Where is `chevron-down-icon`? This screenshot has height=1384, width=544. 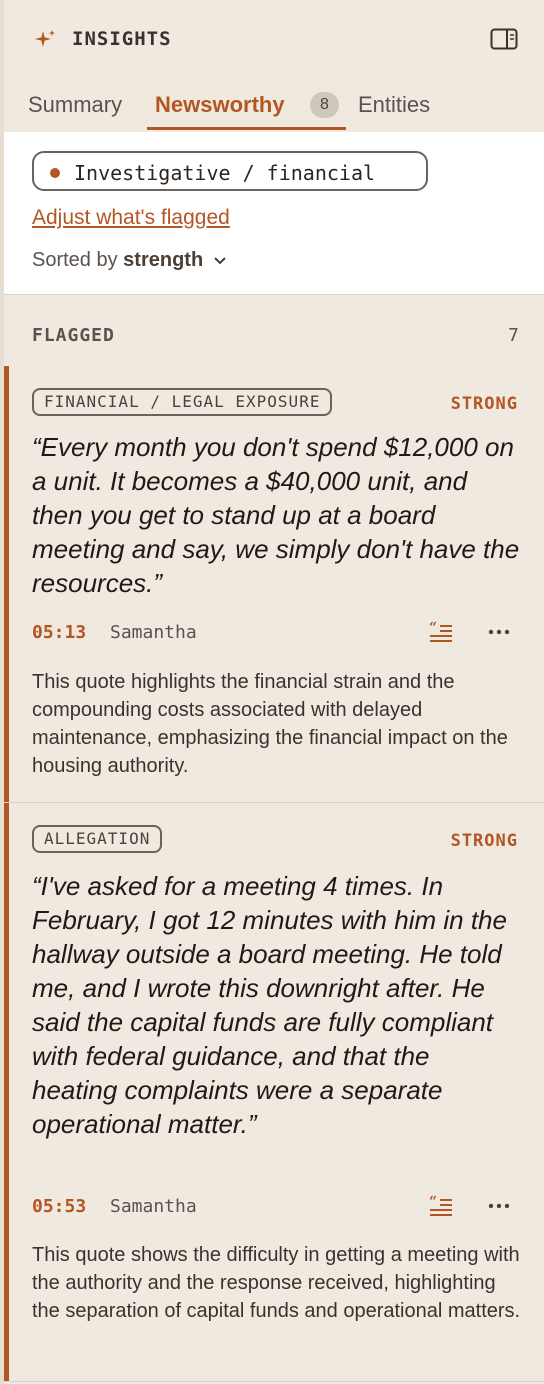
chevron-down-icon is located at coordinates (220, 261).